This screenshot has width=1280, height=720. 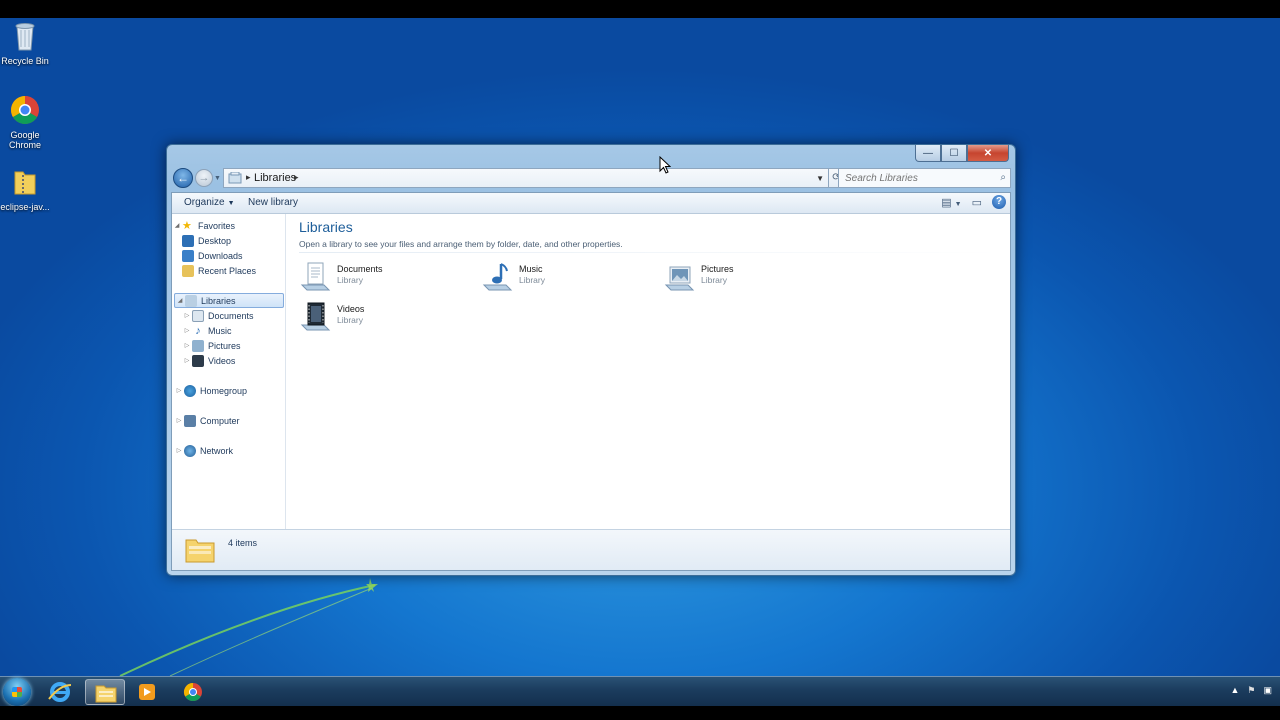 What do you see at coordinates (204, 202) in the screenshot?
I see `organize-label: Organize` at bounding box center [204, 202].